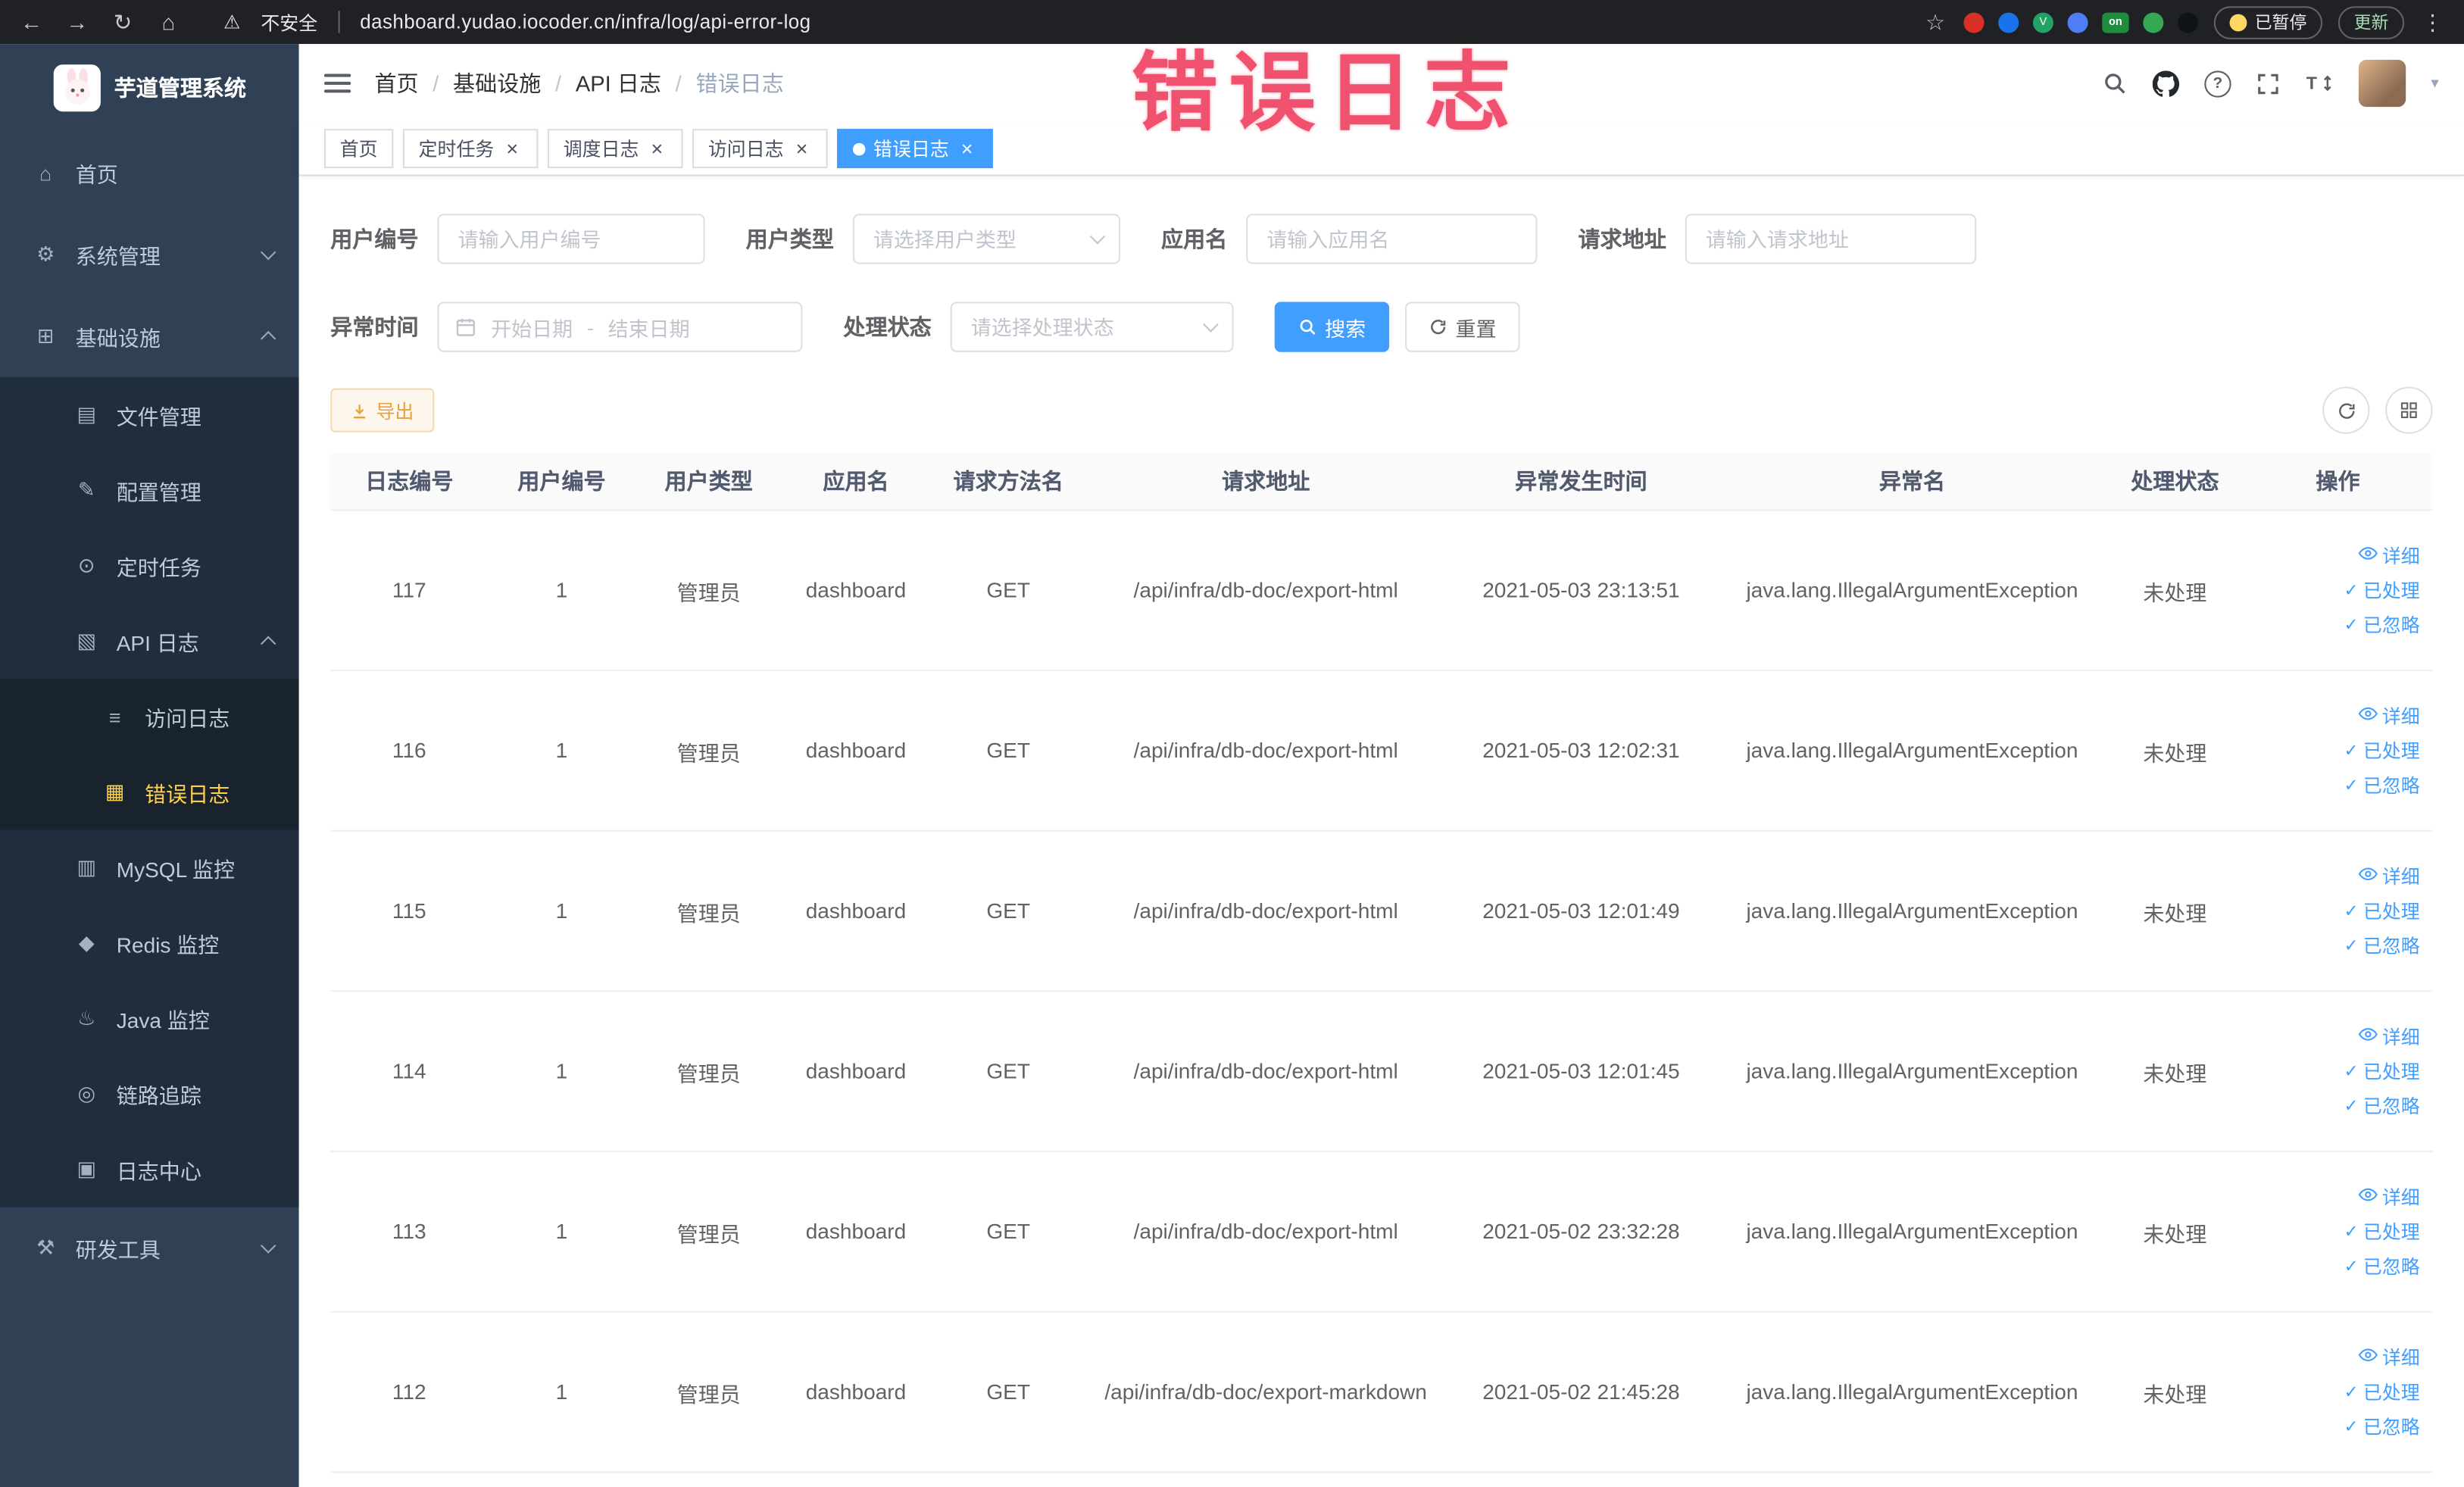 The image size is (2464, 1487). What do you see at coordinates (497, 83) in the screenshot?
I see `breadcrumb-item: 基础设施` at bounding box center [497, 83].